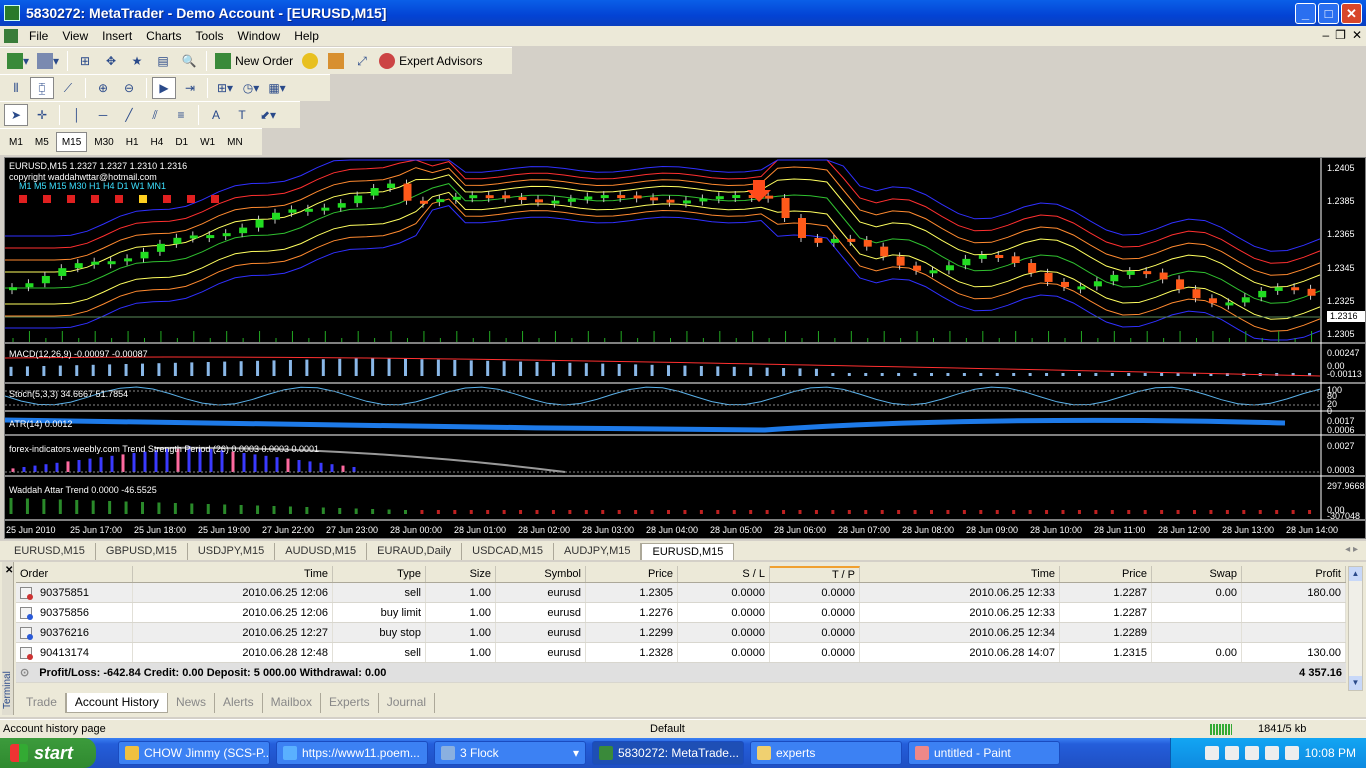 This screenshot has width=1366, height=768. I want to click on fullscreen-button: ⤢, so click(362, 61).